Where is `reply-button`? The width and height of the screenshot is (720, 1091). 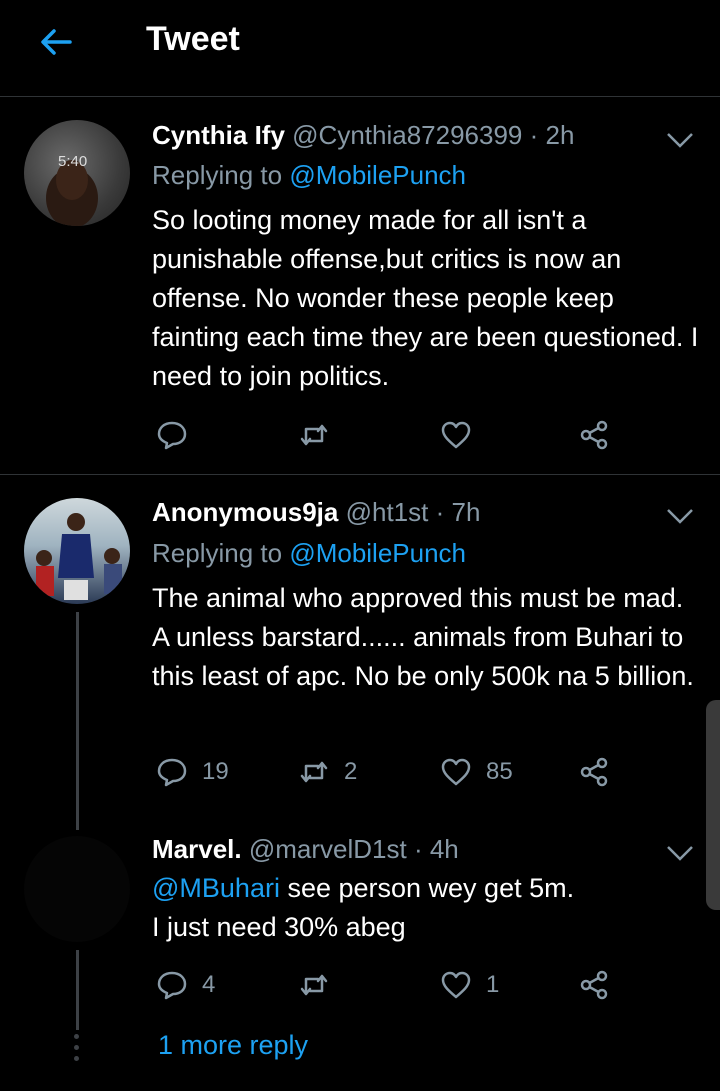 reply-button is located at coordinates (179, 435).